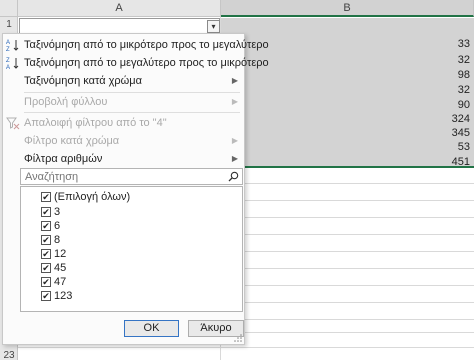 Image resolution: width=474 pixels, height=361 pixels. What do you see at coordinates (347, 167) in the screenshot?
I see `selection-border` at bounding box center [347, 167].